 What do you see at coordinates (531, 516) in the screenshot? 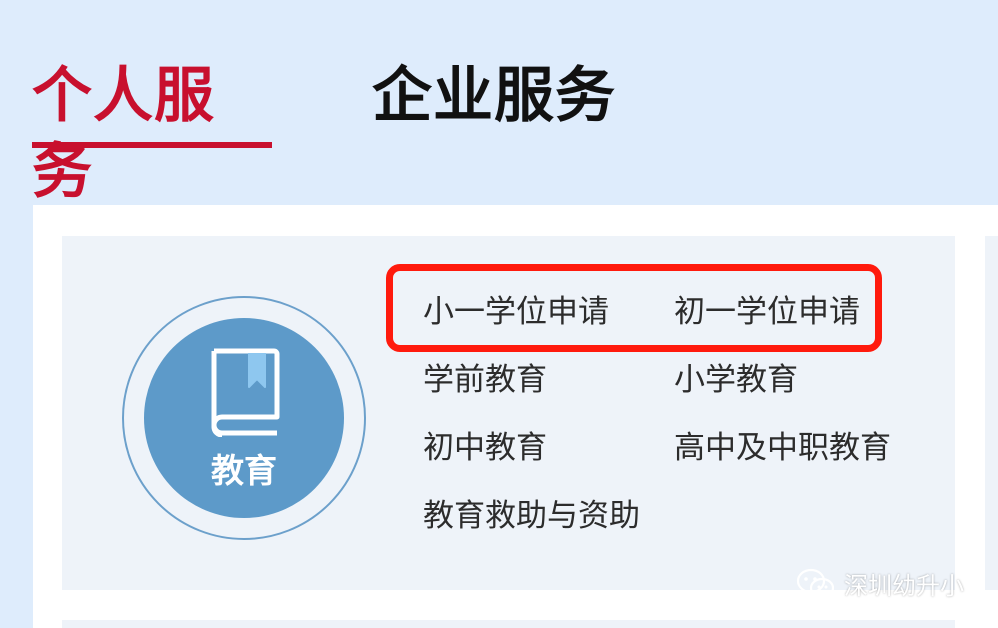
I see `link-education-aid: 教育救助与资助` at bounding box center [531, 516].